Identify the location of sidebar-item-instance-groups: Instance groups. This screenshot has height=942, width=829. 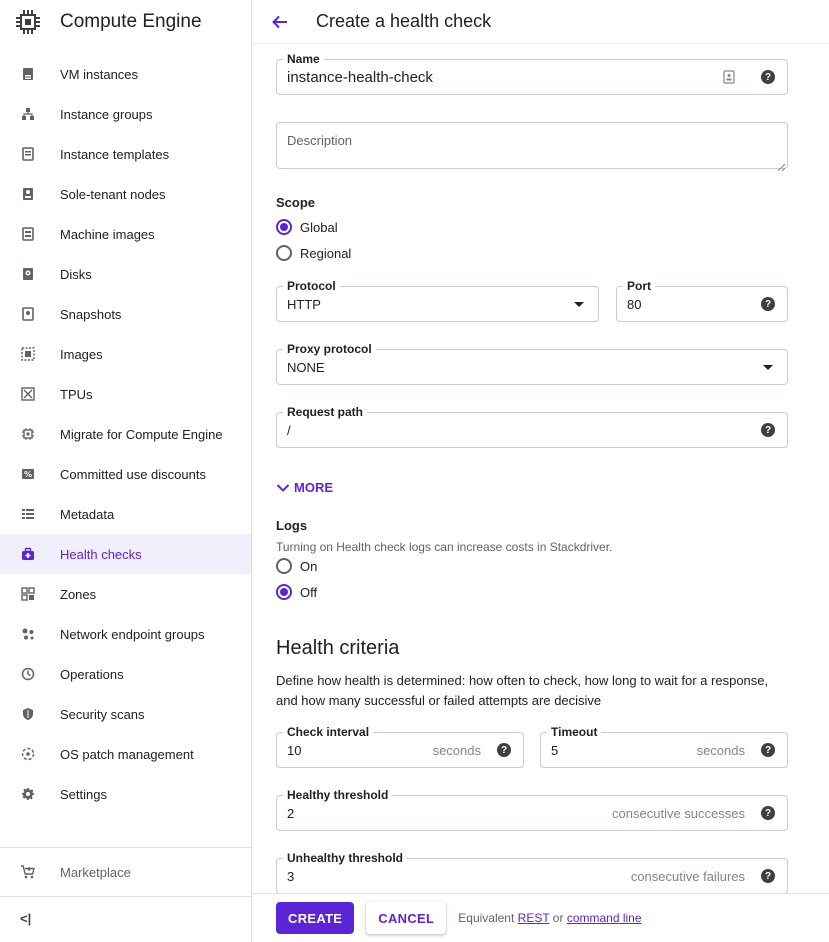
(125, 114).